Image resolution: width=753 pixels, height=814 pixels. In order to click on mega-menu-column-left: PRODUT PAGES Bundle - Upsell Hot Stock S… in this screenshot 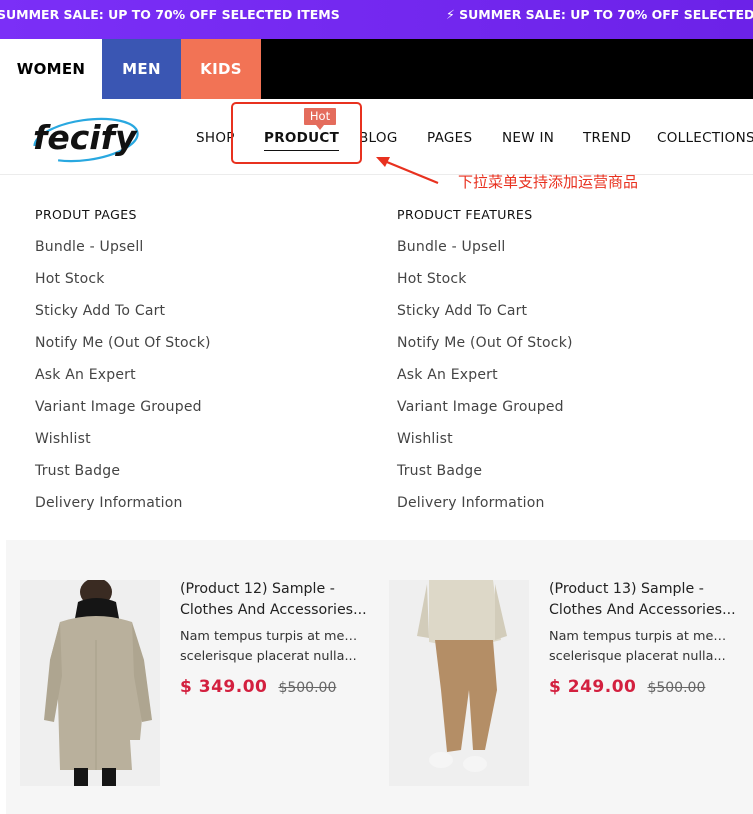, I will do `click(123, 365)`.